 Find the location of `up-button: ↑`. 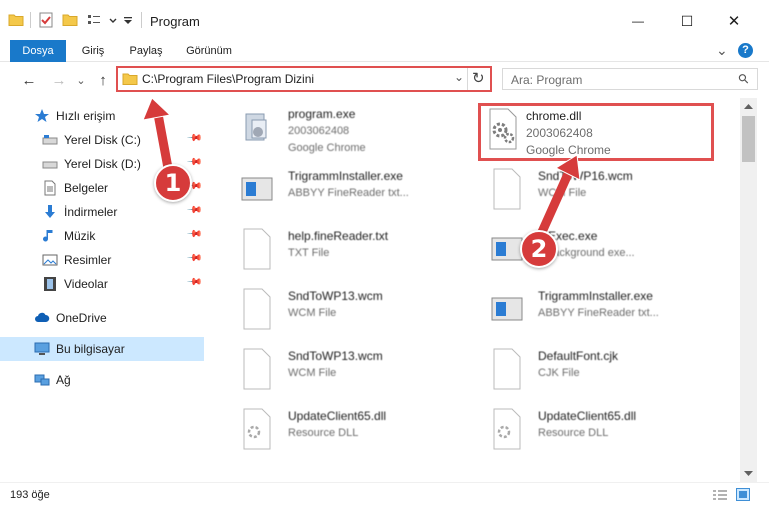

up-button: ↑ is located at coordinates (103, 80).